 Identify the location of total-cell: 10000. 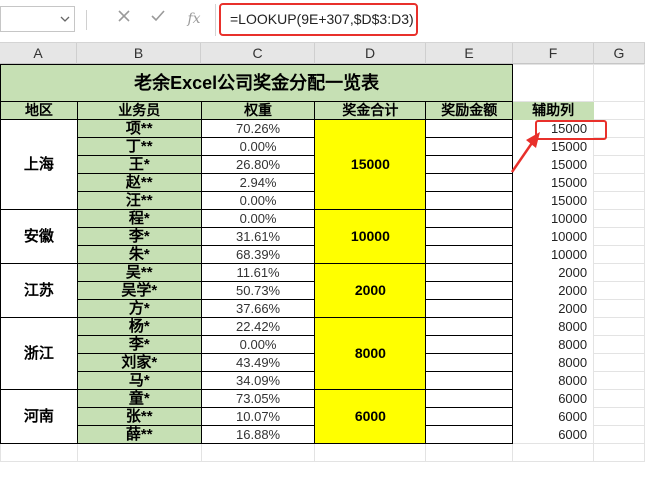
(370, 236).